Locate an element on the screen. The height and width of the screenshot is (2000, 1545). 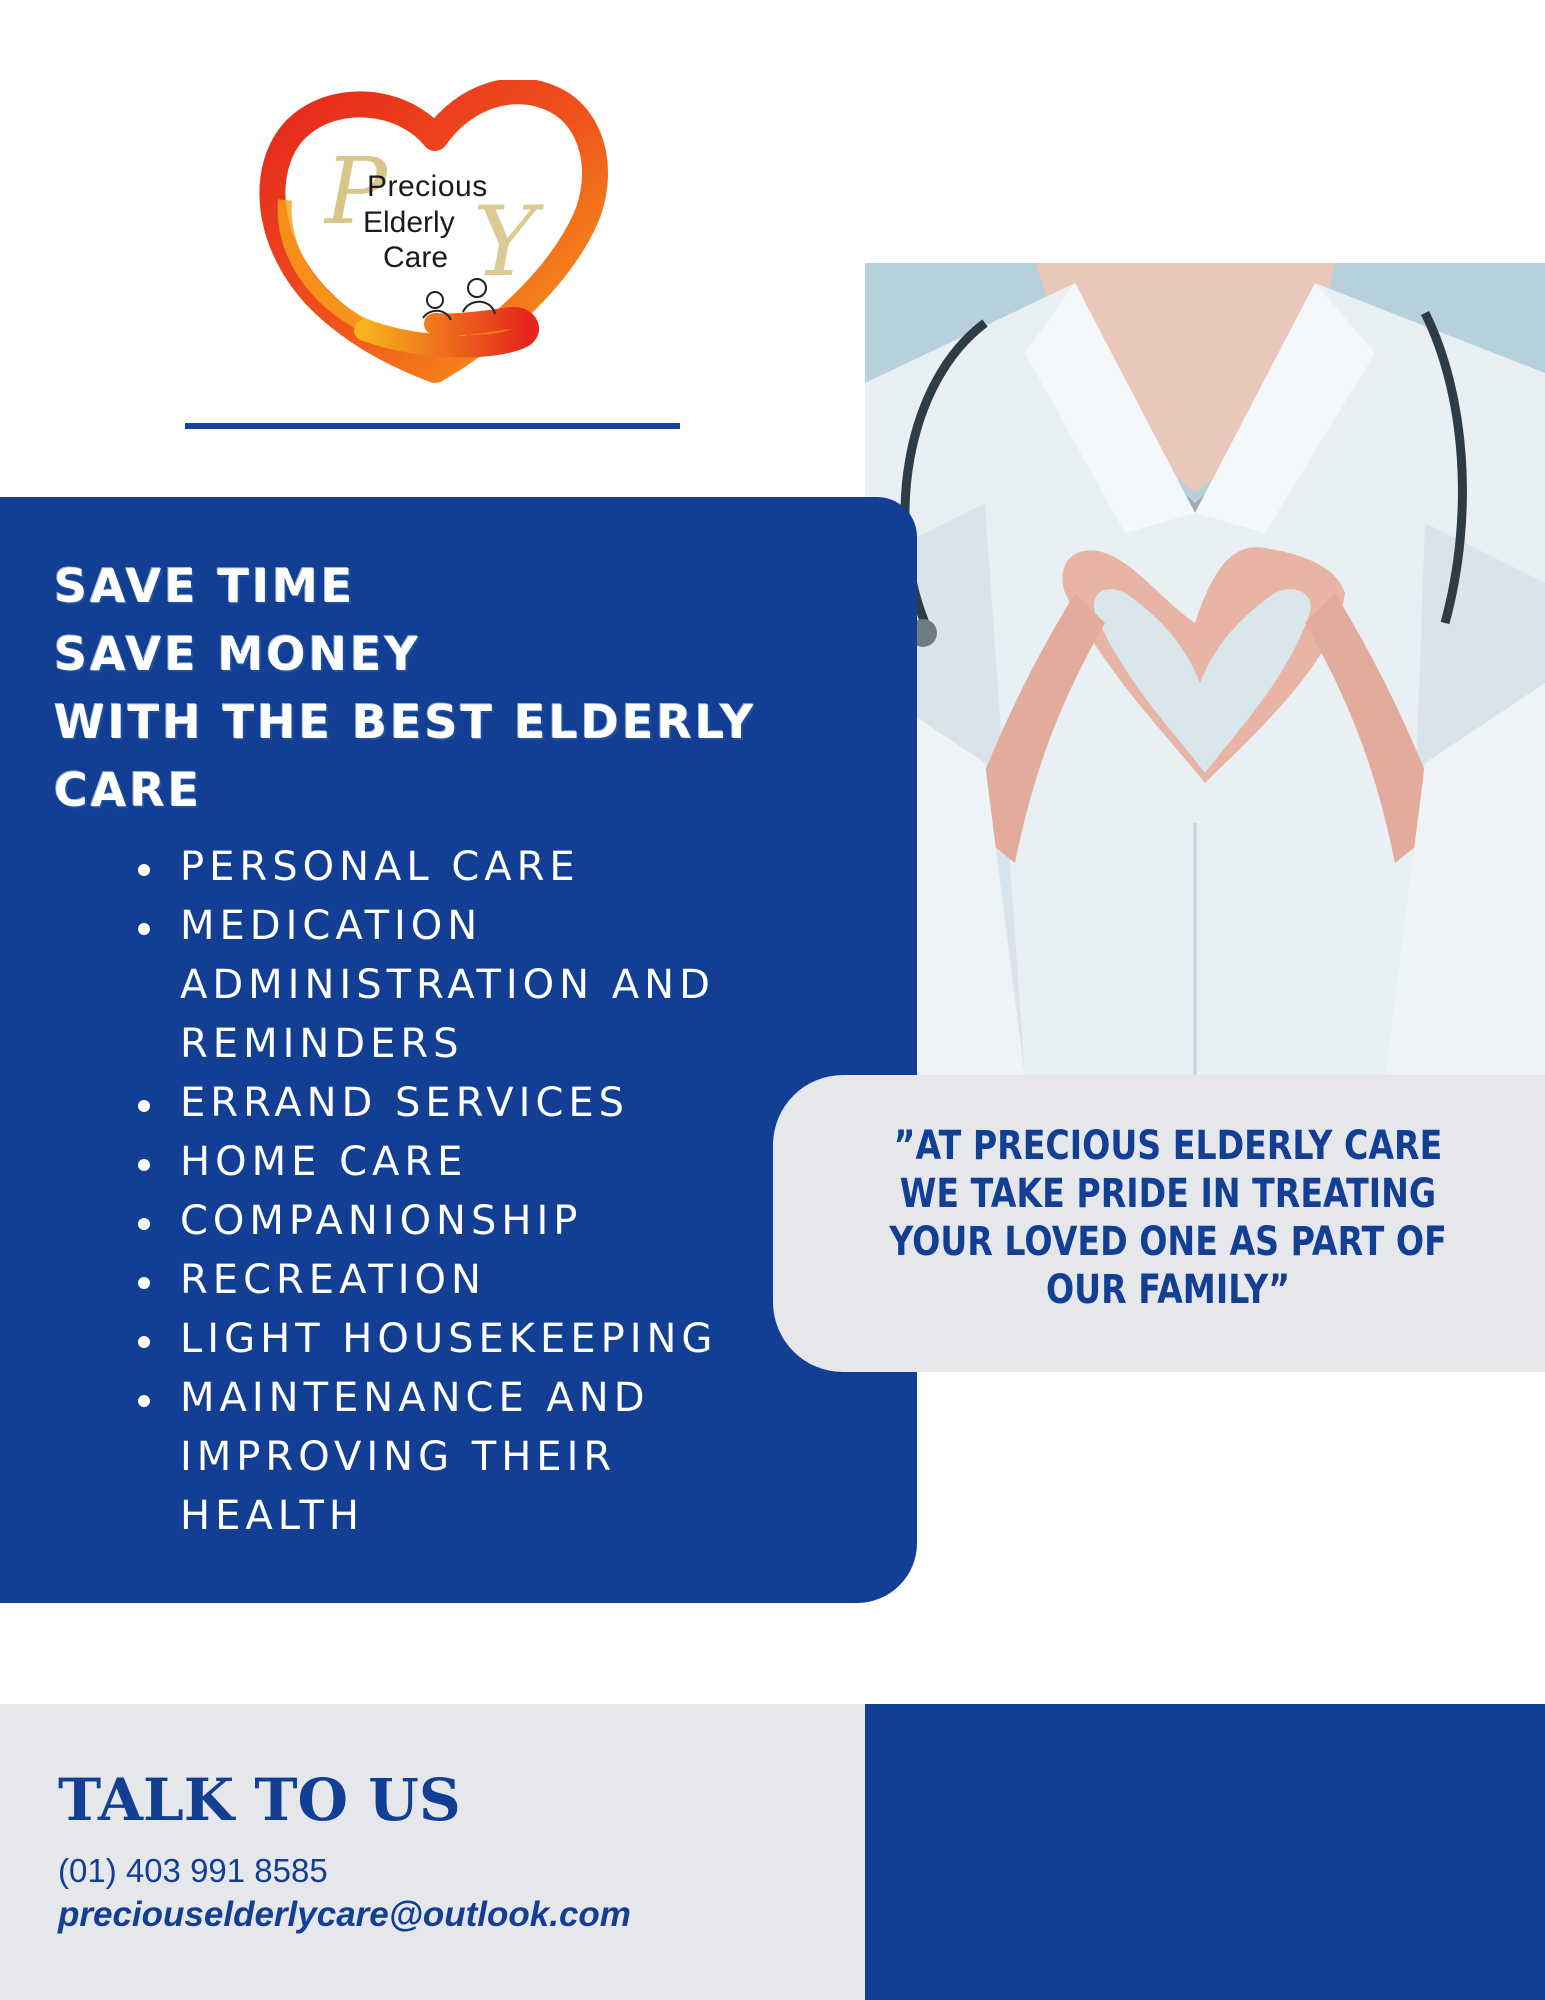
headline-line-1: SAVE TIME is located at coordinates (205, 586).